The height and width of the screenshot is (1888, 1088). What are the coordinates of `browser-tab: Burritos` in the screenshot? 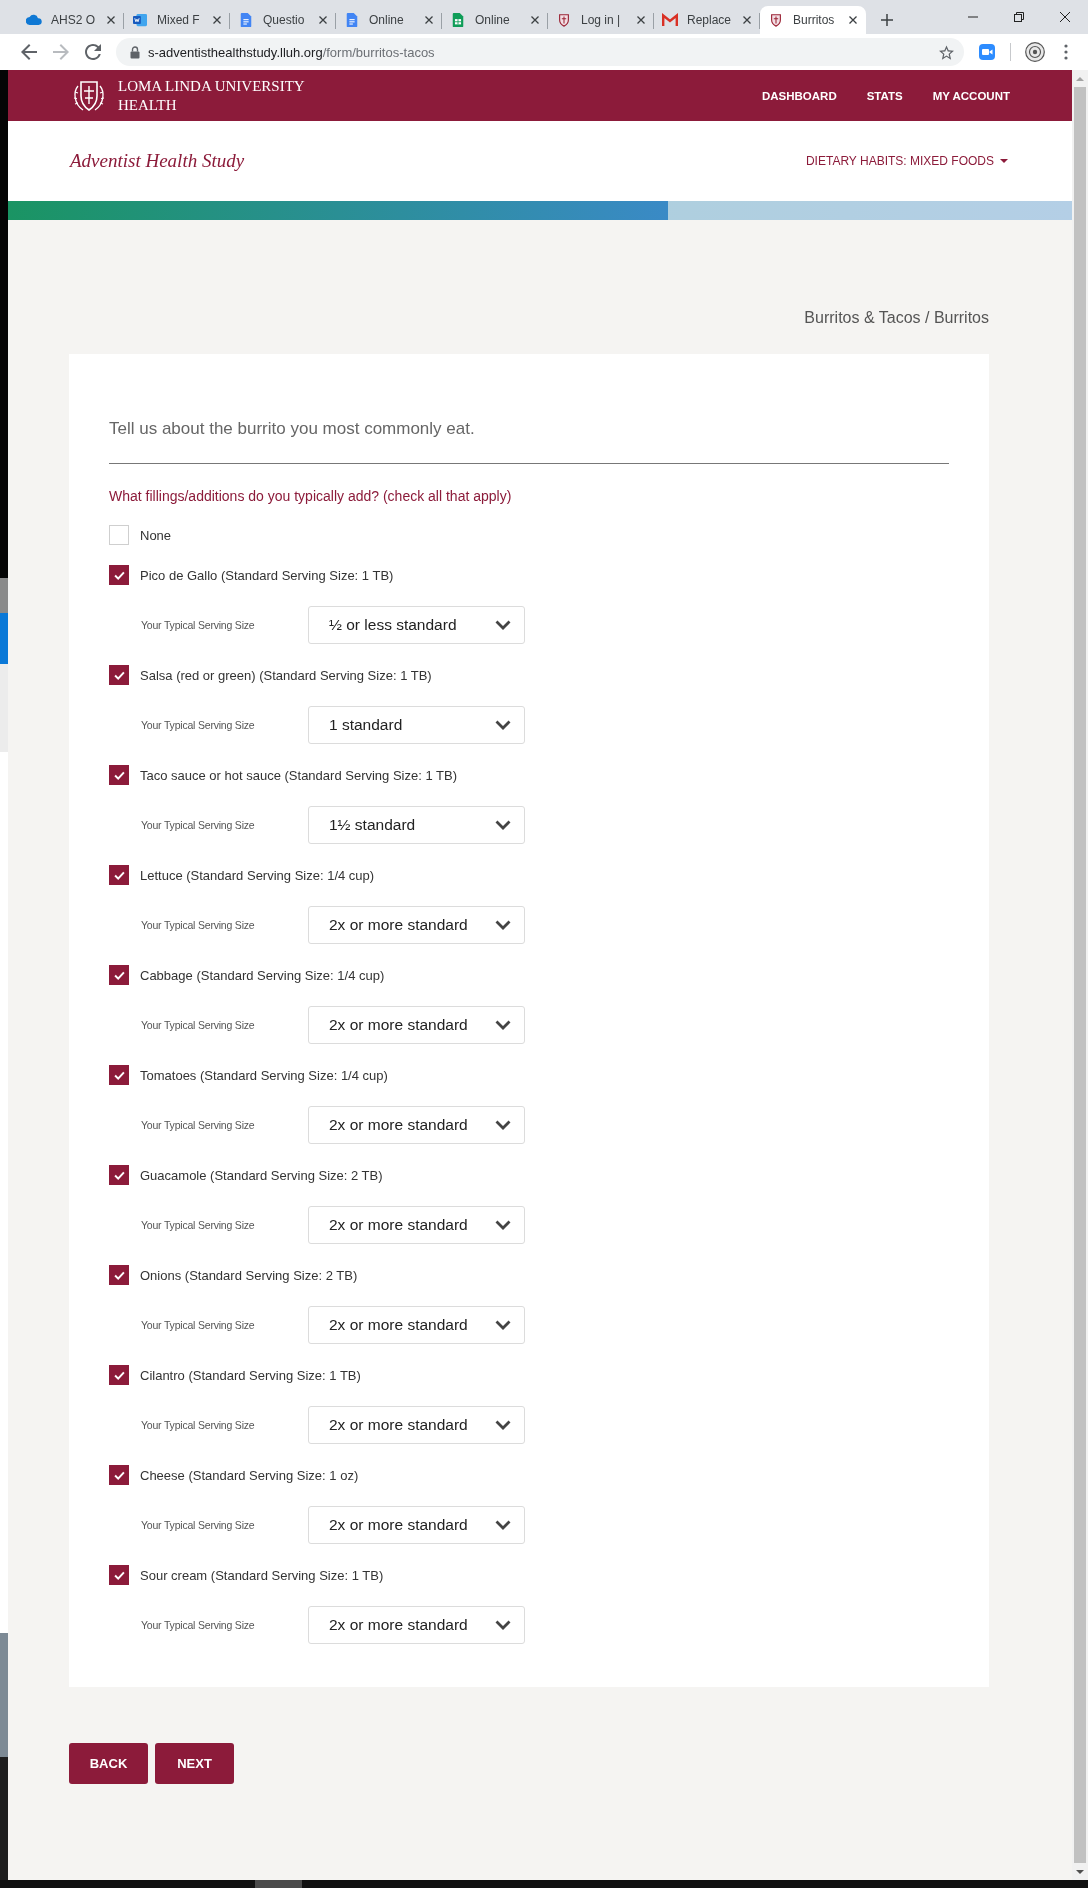 It's located at (813, 20).